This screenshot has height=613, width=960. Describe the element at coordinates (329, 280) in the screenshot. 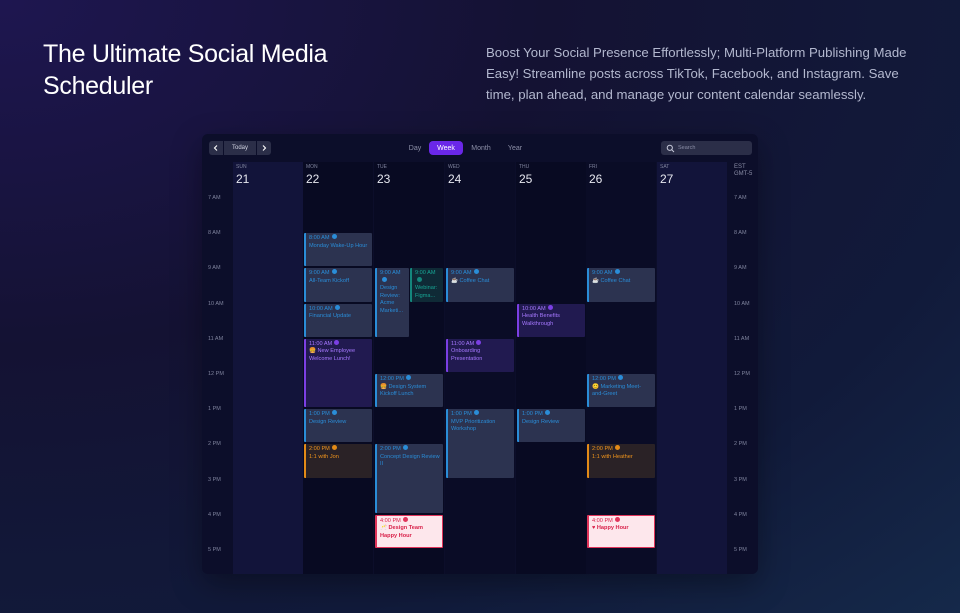

I see `event-title: All-Team Kickoff` at that location.